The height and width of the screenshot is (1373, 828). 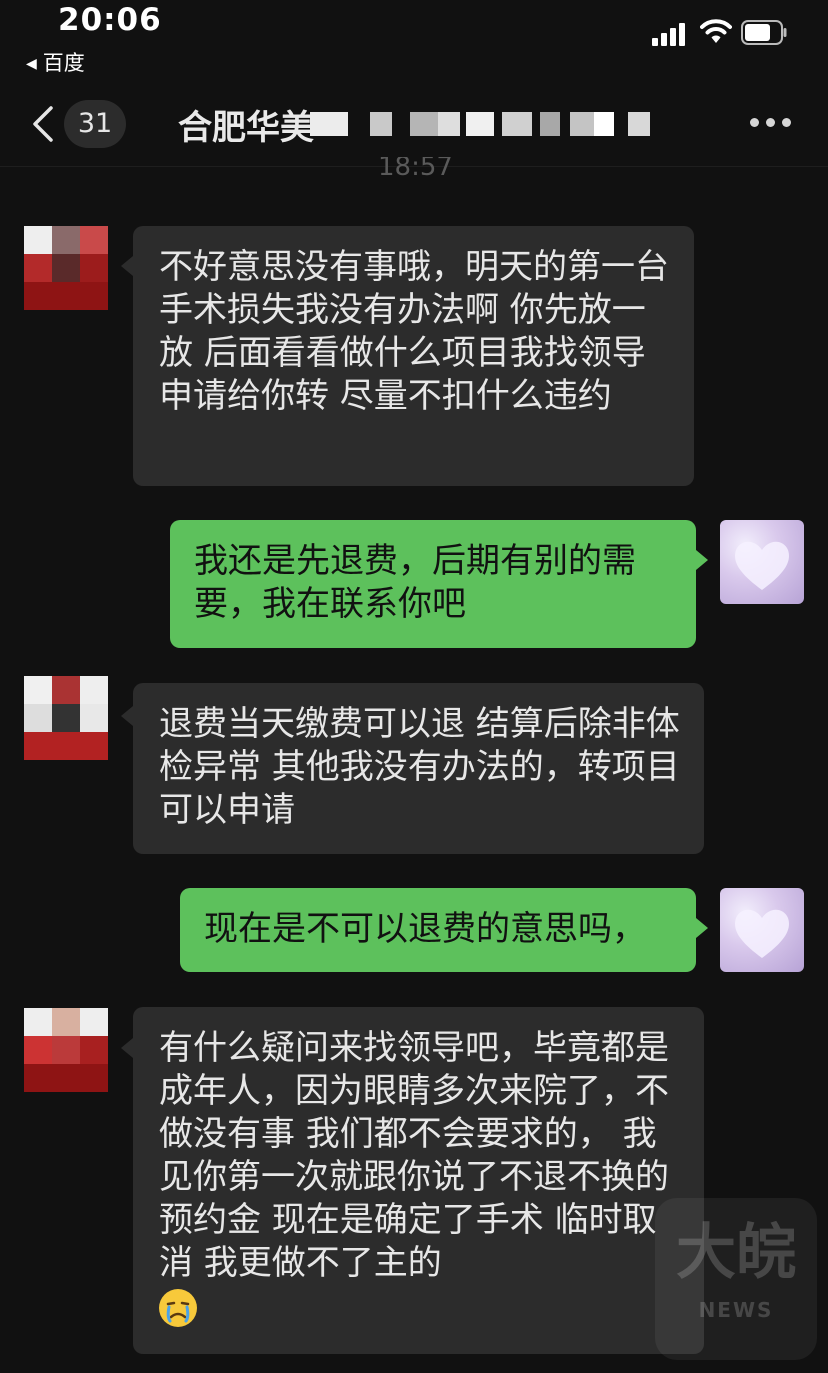 I want to click on incoming-message-bubble: 退费当天缴费可以退 结算后除非体检异常 其他我没有办法的，转项目可以申请, so click(x=418, y=768).